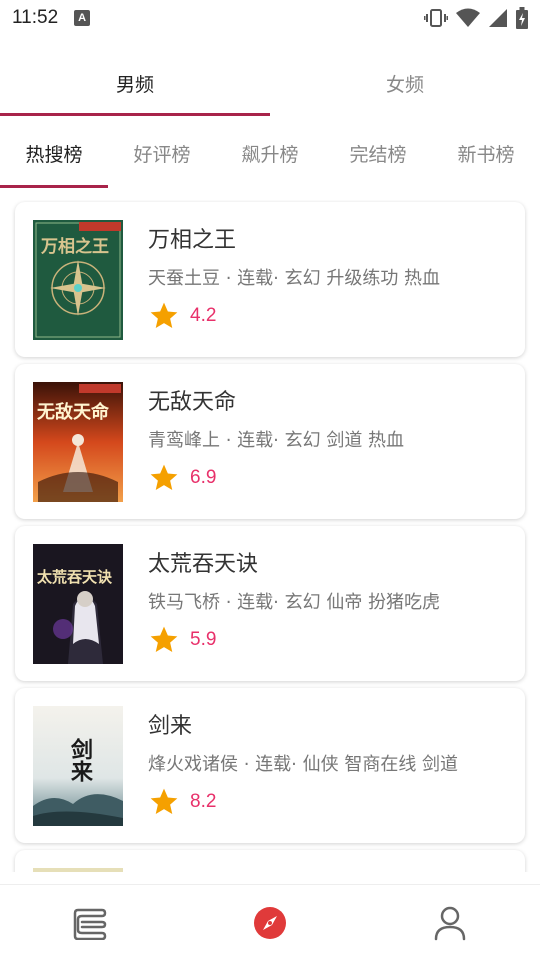  What do you see at coordinates (303, 764) in the screenshot?
I see `book-meta: 烽火戏诸侯 · 连载· 仙侠 智商在线 剑道` at bounding box center [303, 764].